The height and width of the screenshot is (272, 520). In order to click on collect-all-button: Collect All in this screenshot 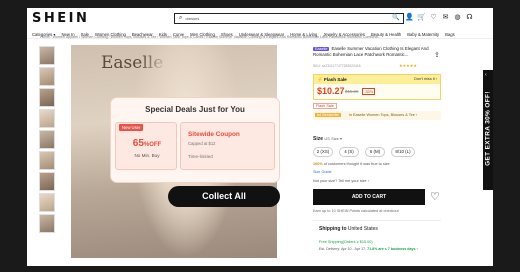, I will do `click(224, 196)`.